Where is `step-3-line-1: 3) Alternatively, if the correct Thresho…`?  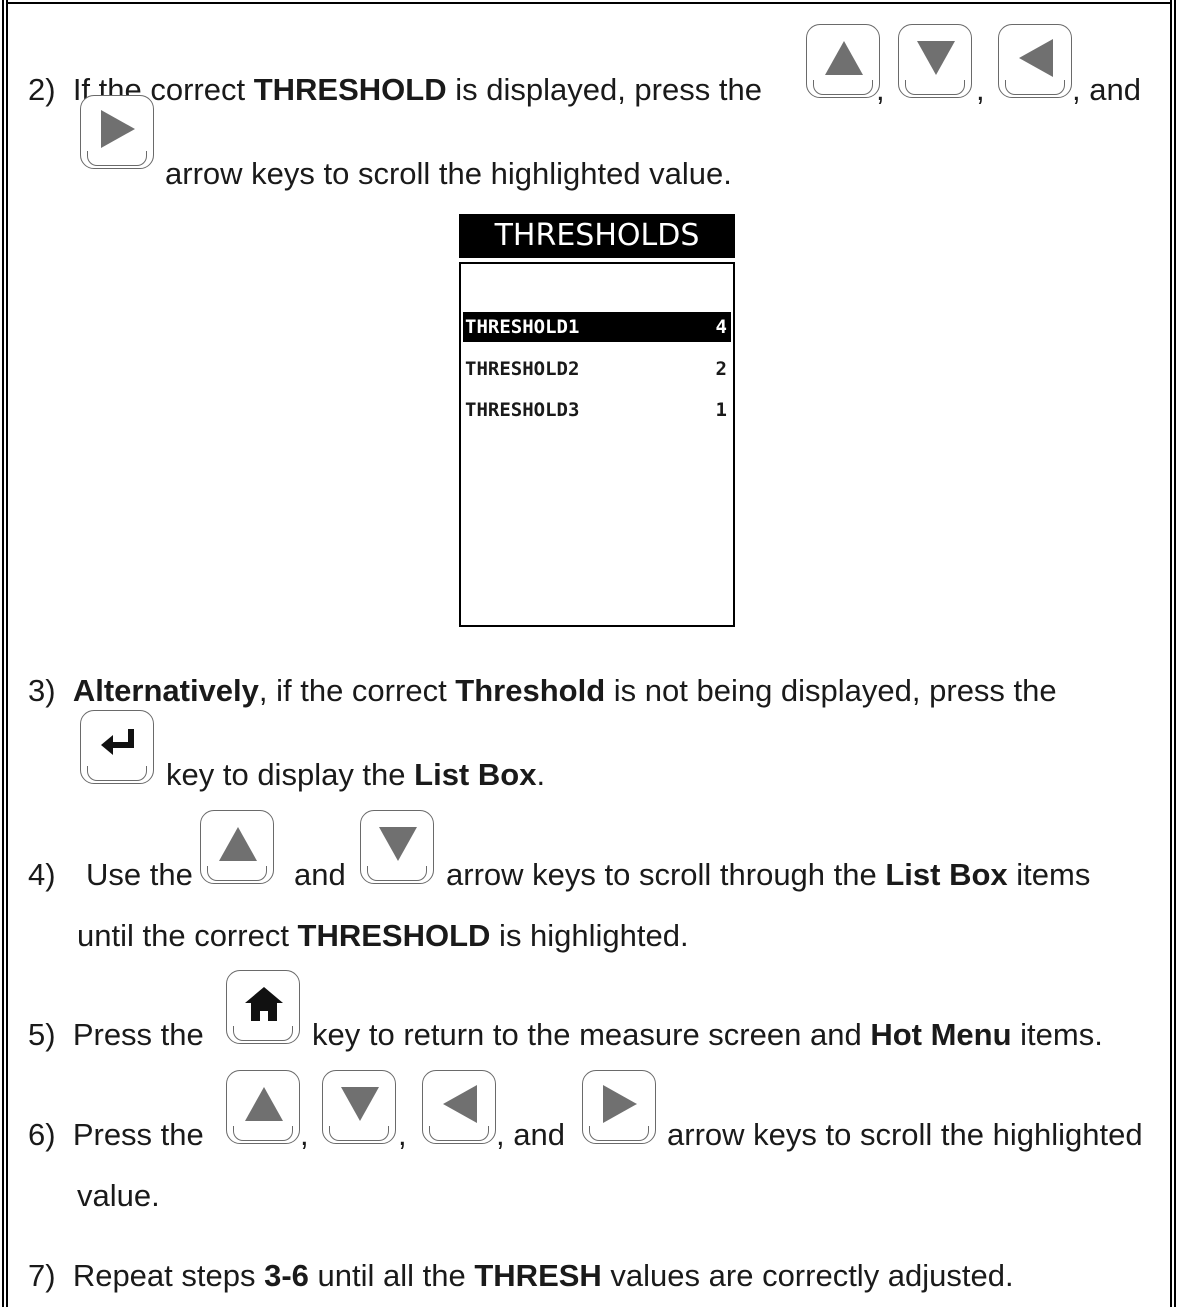
step-3-line-1: 3) Alternatively, if the correct Thresho… is located at coordinates (542, 690).